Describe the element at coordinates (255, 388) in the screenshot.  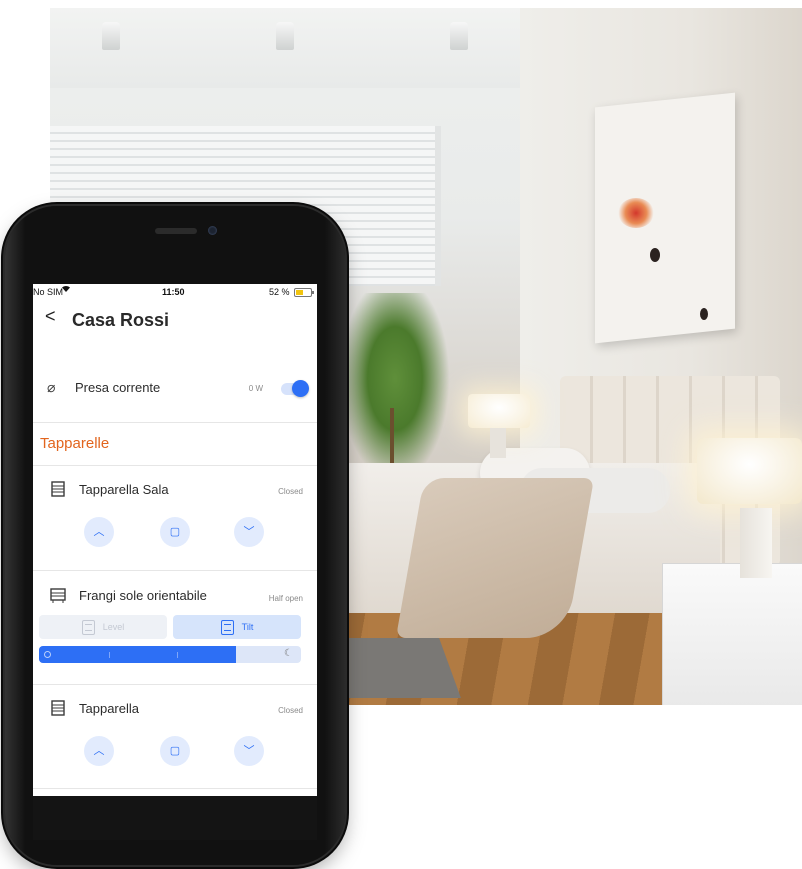
I see `power-value: 0 W` at that location.